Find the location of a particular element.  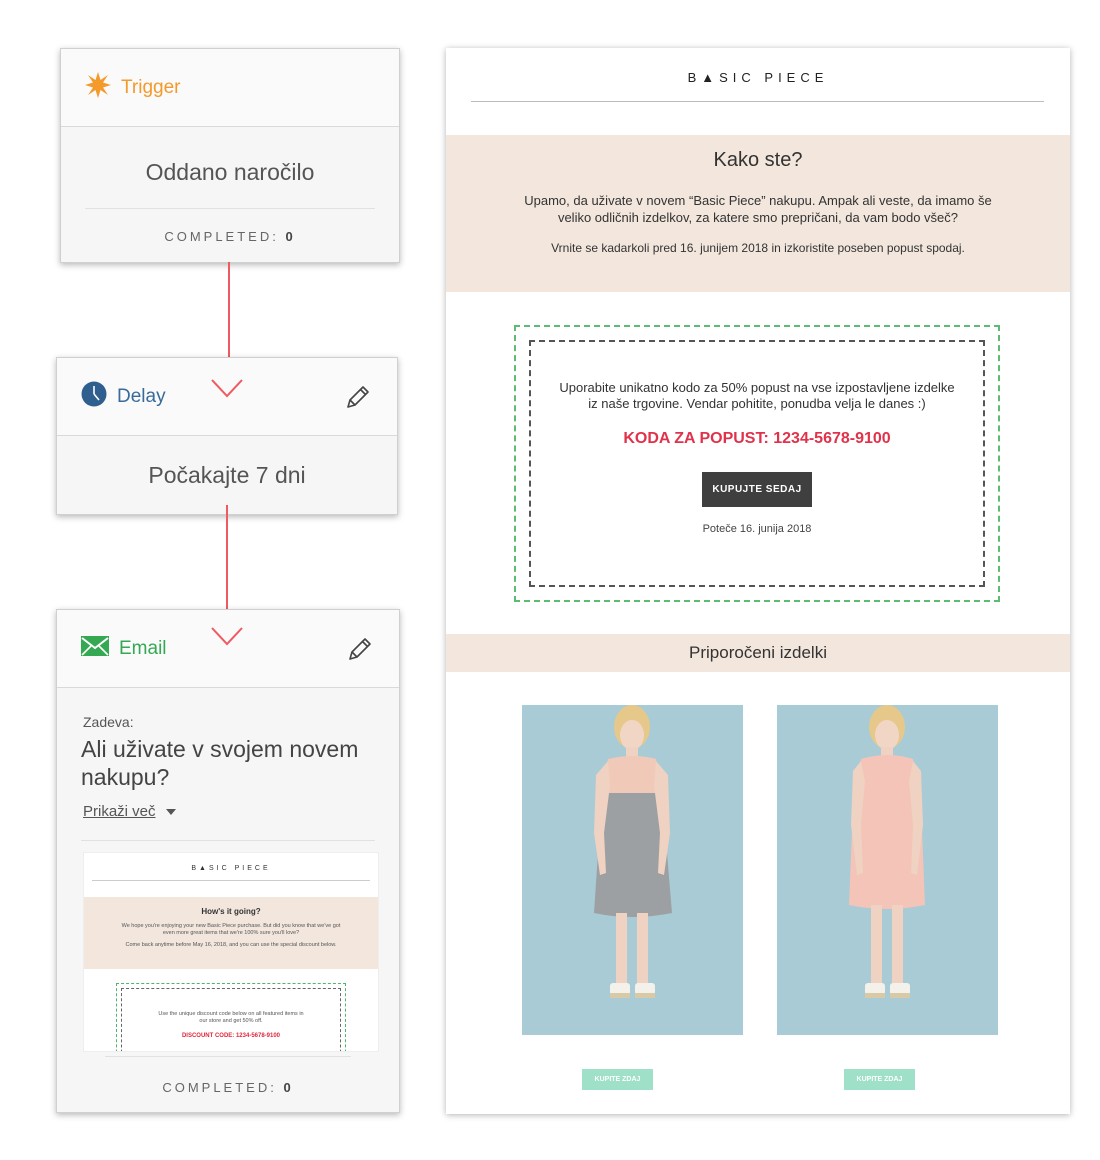

preview-coupon-code: DISCOUNT CODE: 1234-5678-9100 is located at coordinates (231, 1036).